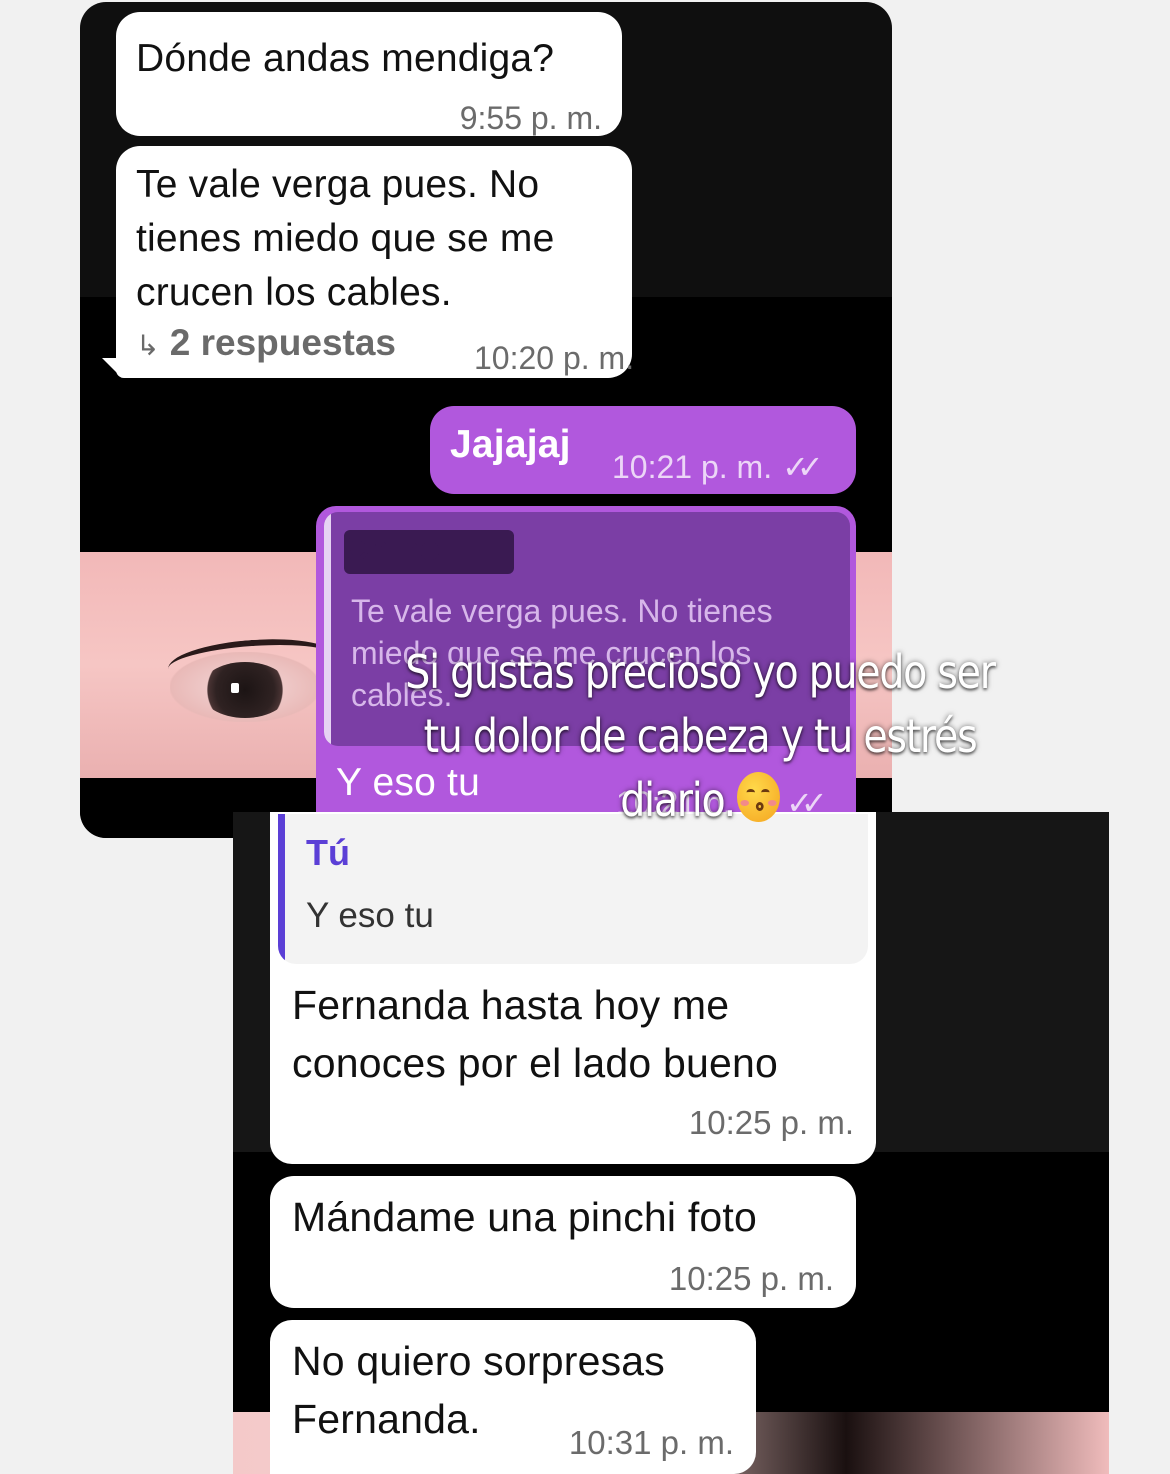  Describe the element at coordinates (563, 1242) in the screenshot. I see `incoming-message-4: Mándame una pinchi foto 10:25 p. m.` at that location.